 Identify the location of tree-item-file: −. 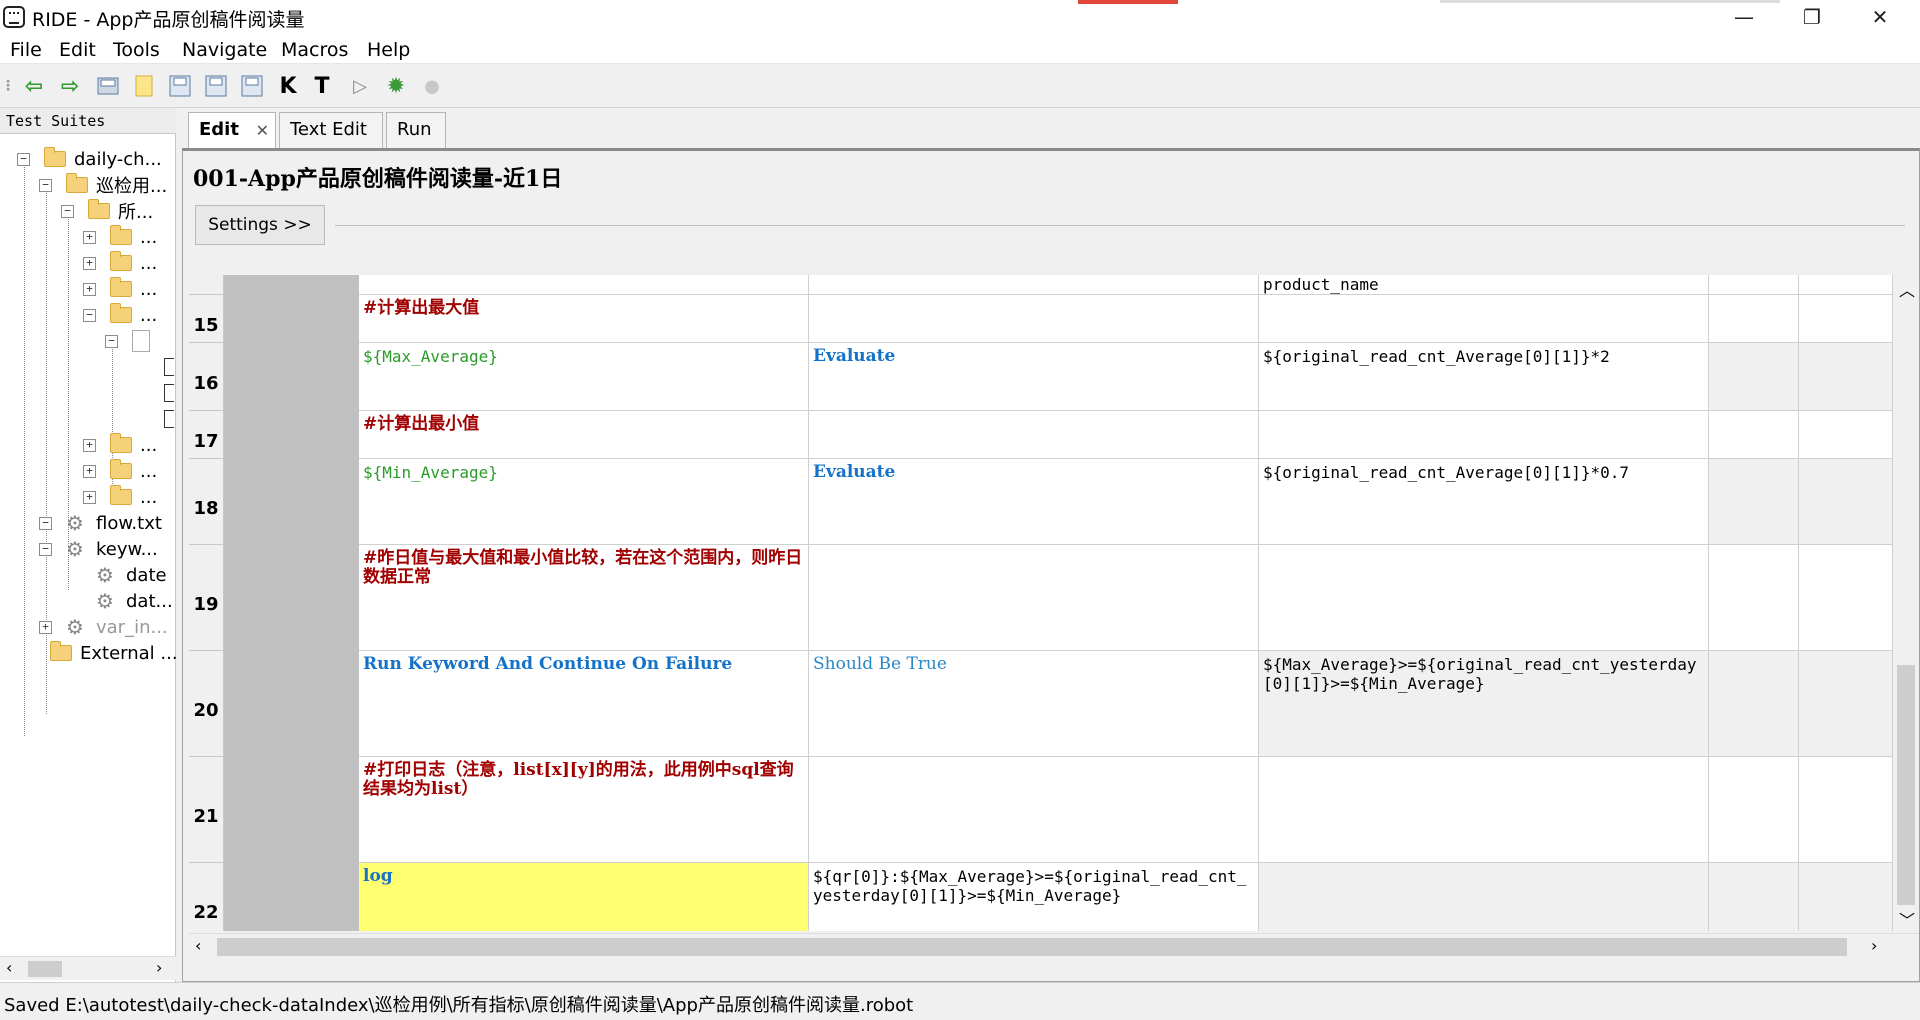
(131, 341).